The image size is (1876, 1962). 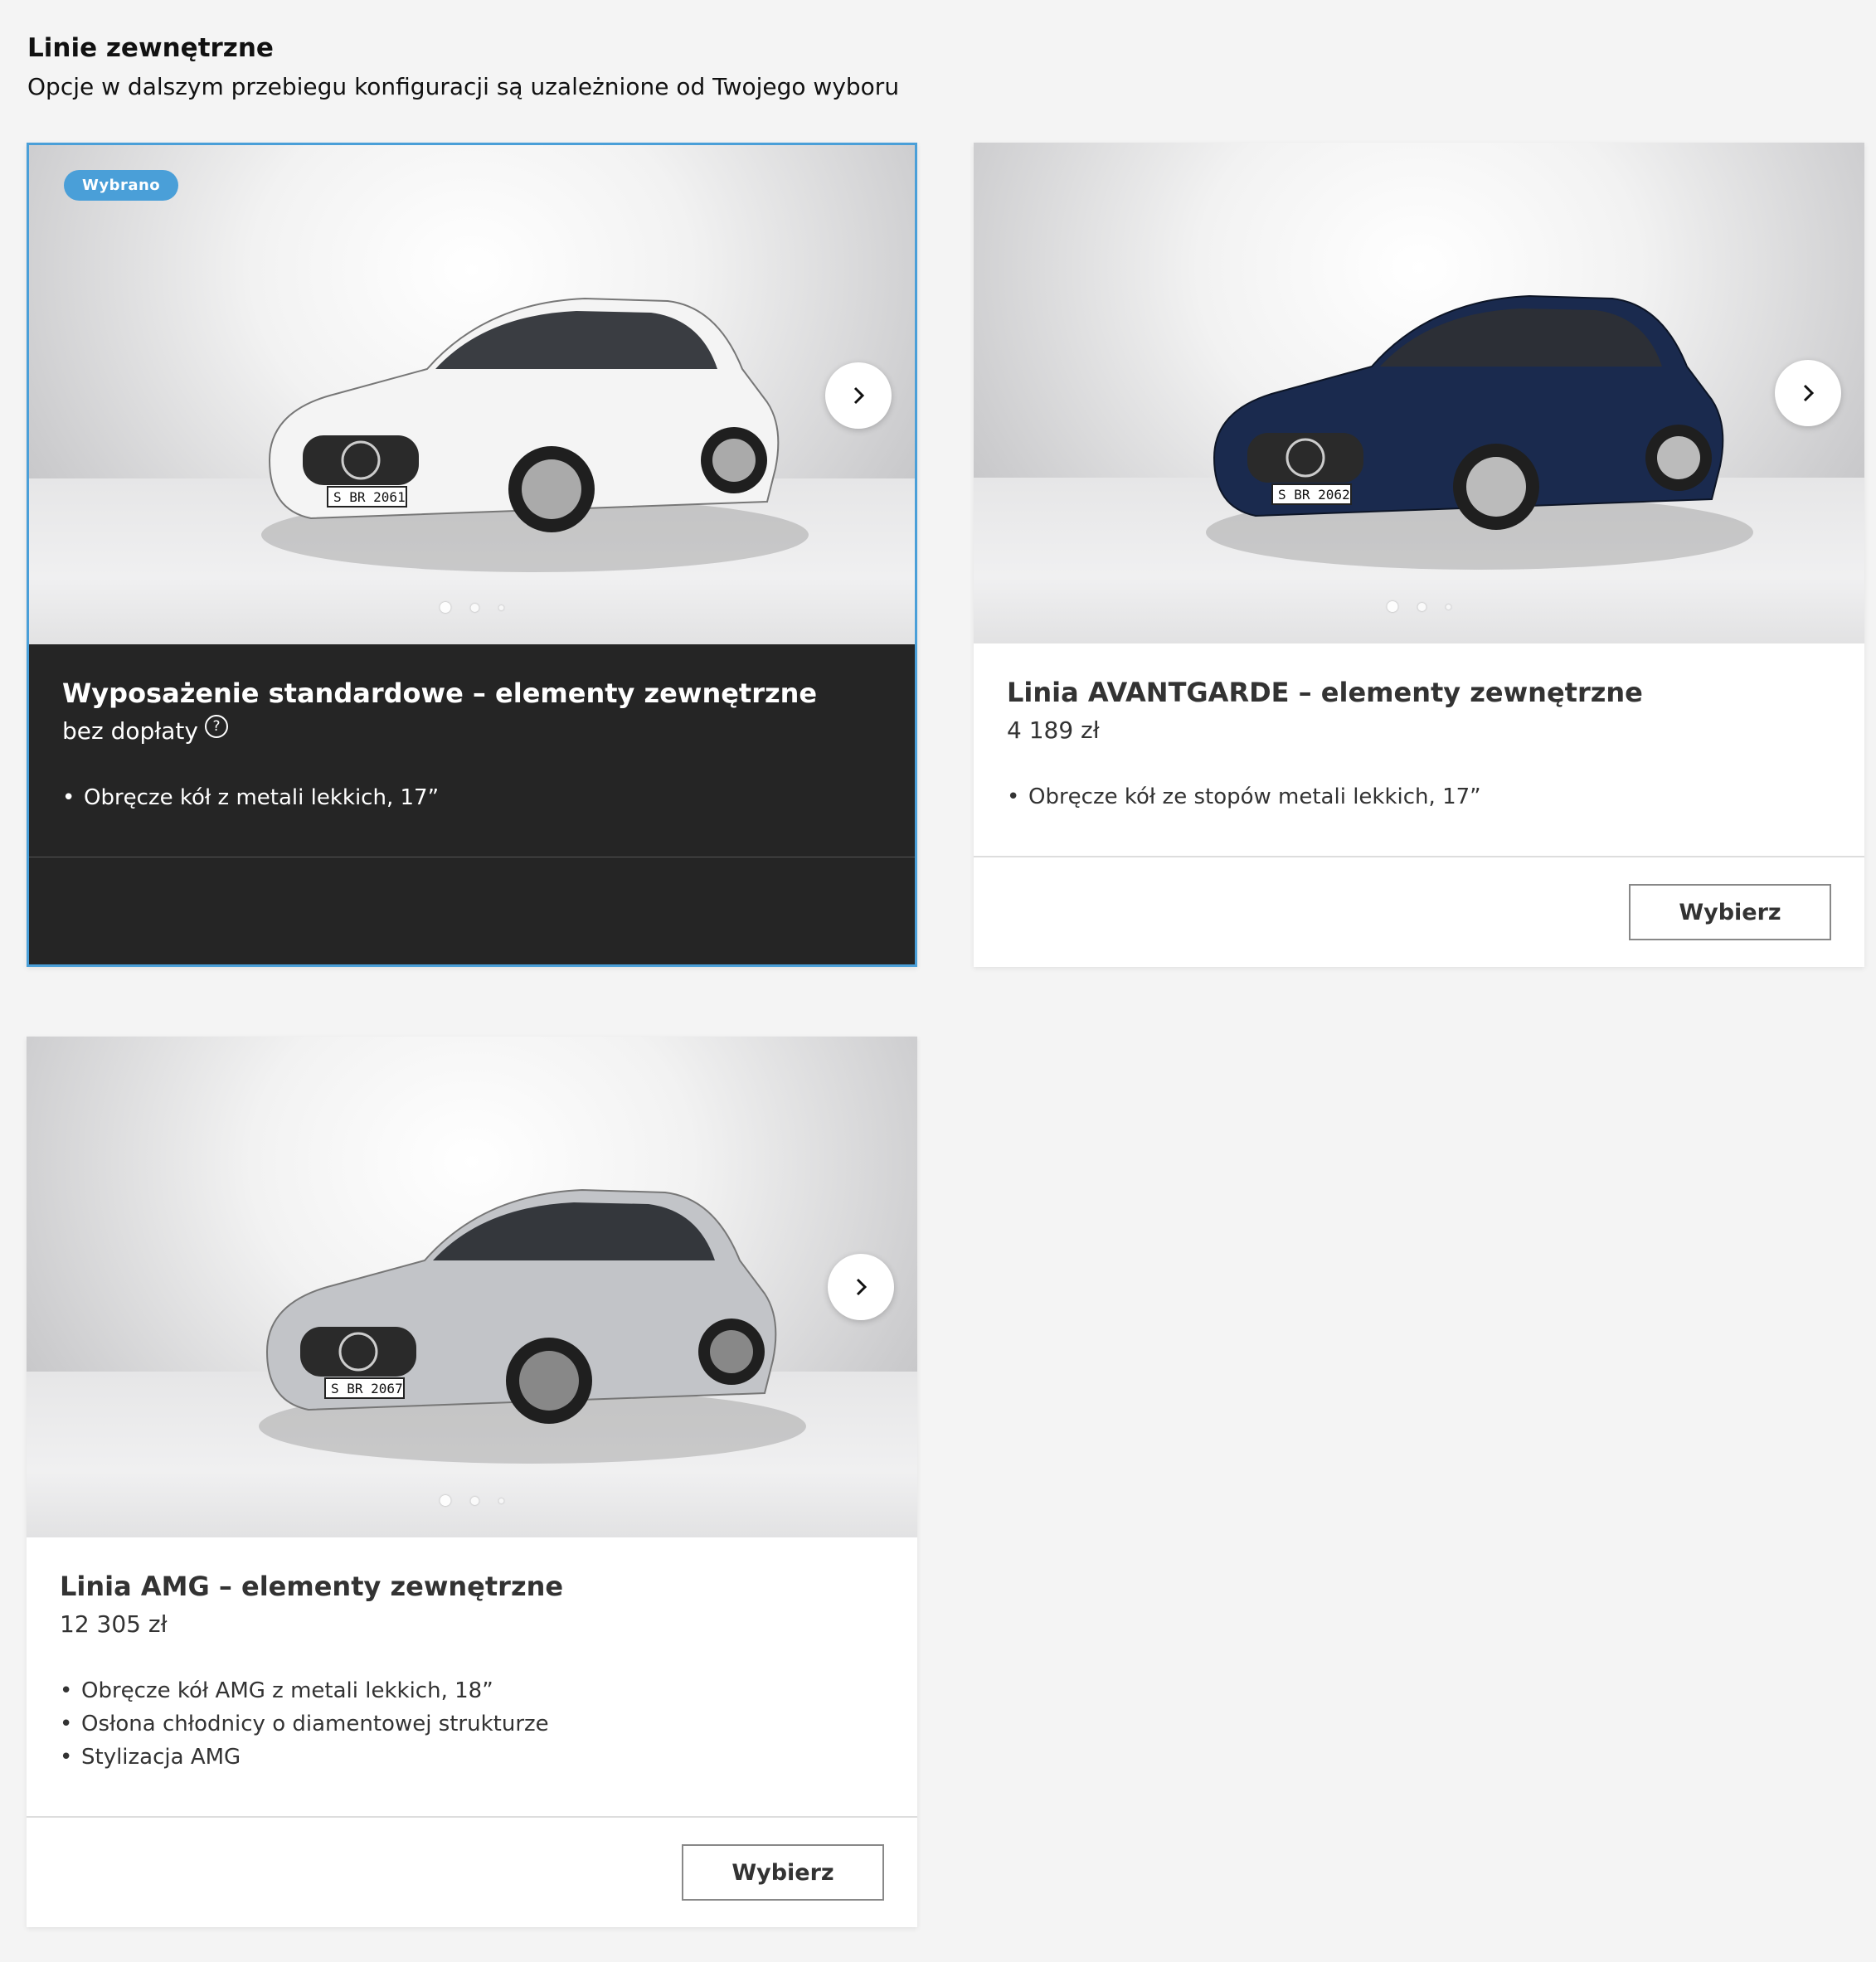 I want to click on feature-item: Obręcze kół z metali lekkich, 17”, so click(x=472, y=797).